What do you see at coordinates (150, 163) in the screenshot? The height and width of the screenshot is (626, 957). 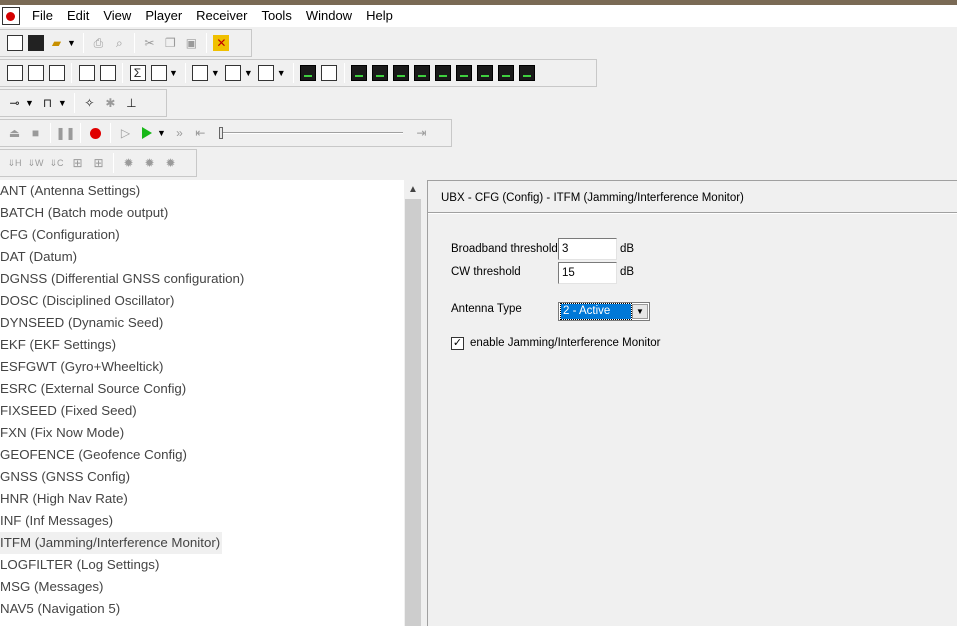 I see `gear-send-icon: ✹` at bounding box center [150, 163].